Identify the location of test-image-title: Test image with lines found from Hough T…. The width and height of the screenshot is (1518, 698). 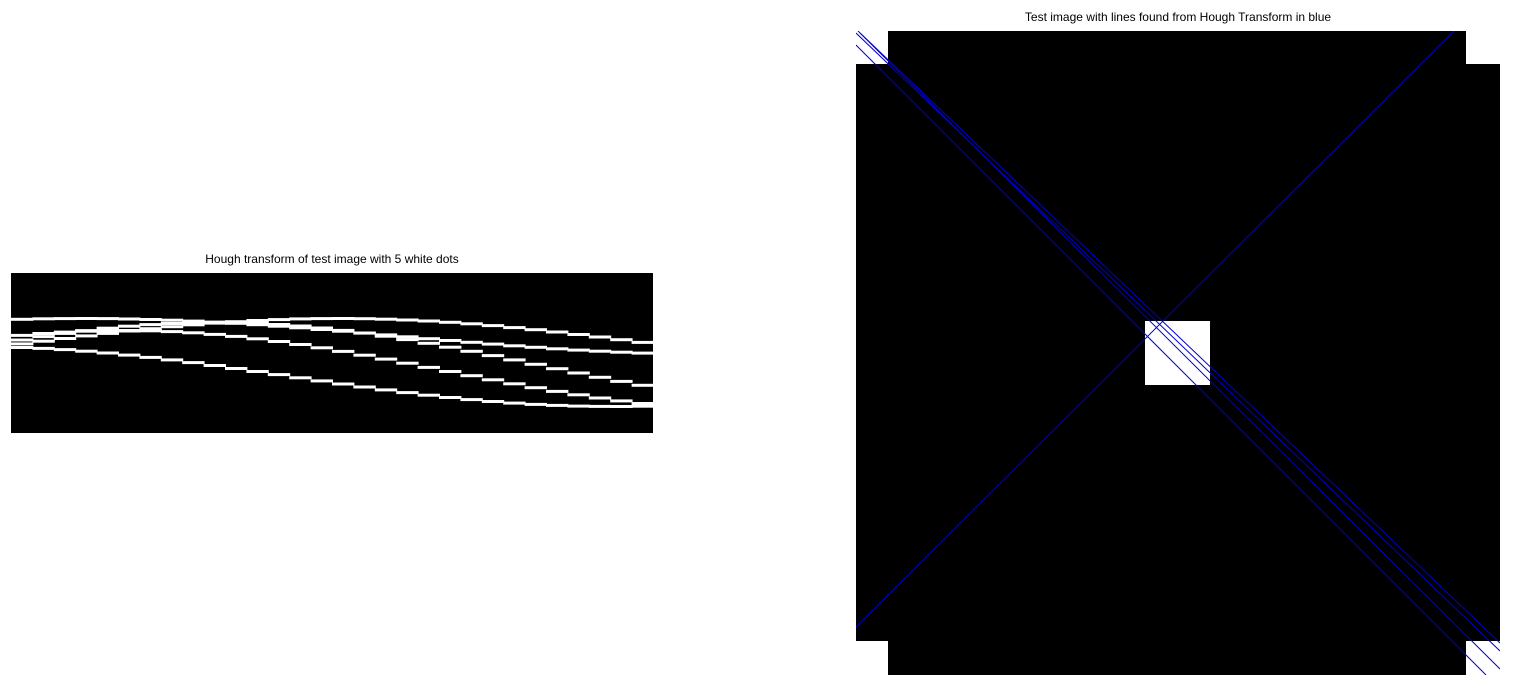
(1178, 17).